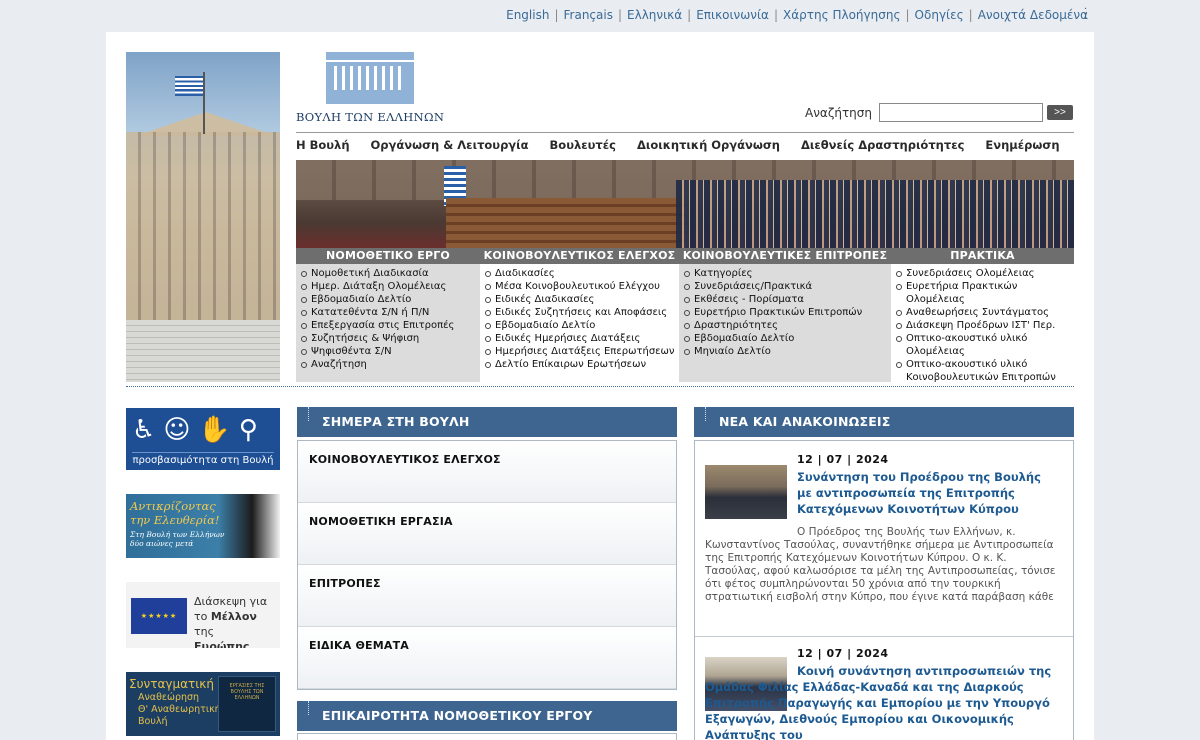  I want to click on logo-text: ΒΟΥΛΗ ΤΩΝ ΕΛΛΗΝΩΝ, so click(370, 117).